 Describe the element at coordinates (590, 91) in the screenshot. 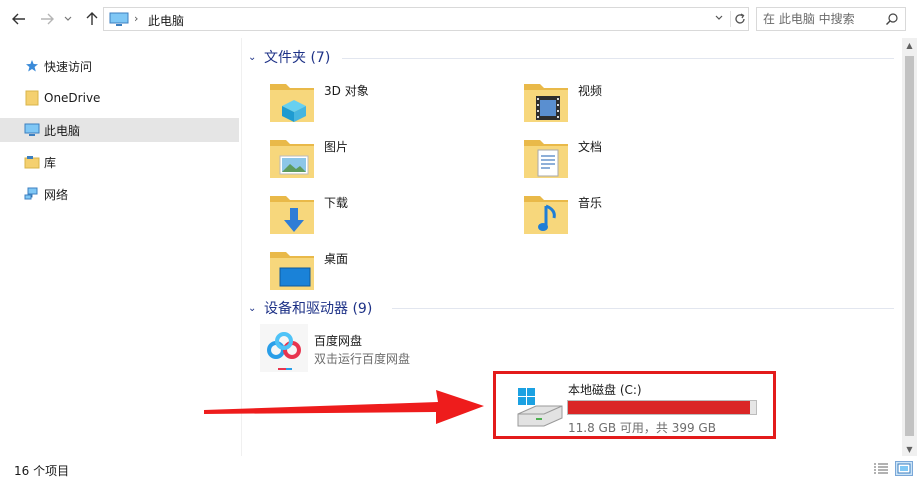

I see `folder-label: 视频` at that location.